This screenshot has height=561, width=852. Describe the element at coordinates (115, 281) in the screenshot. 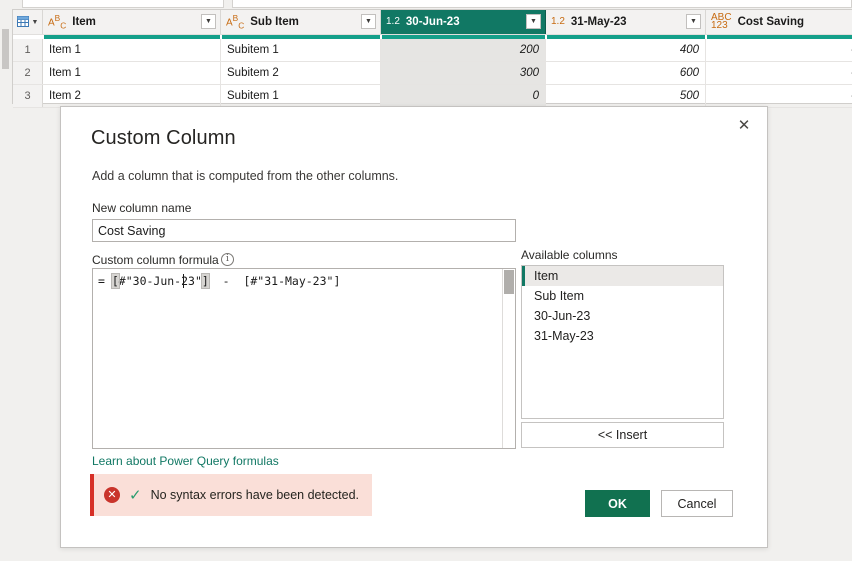

I see `formula-open-bracket: [` at that location.